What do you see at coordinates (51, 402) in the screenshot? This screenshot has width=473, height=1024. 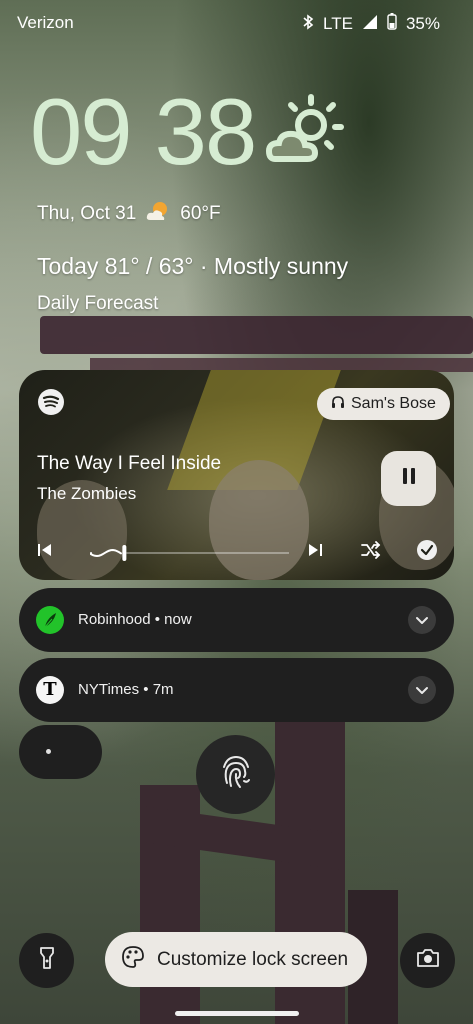 I see `spotify-icon` at bounding box center [51, 402].